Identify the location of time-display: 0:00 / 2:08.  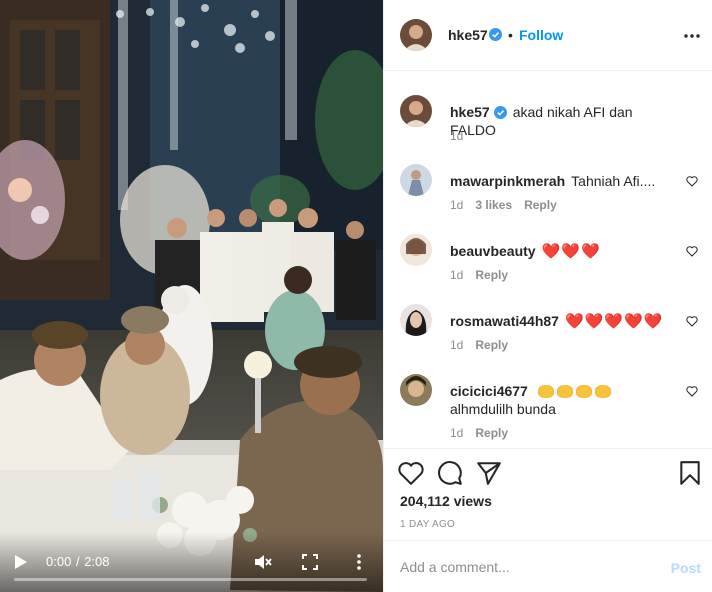
(78, 561).